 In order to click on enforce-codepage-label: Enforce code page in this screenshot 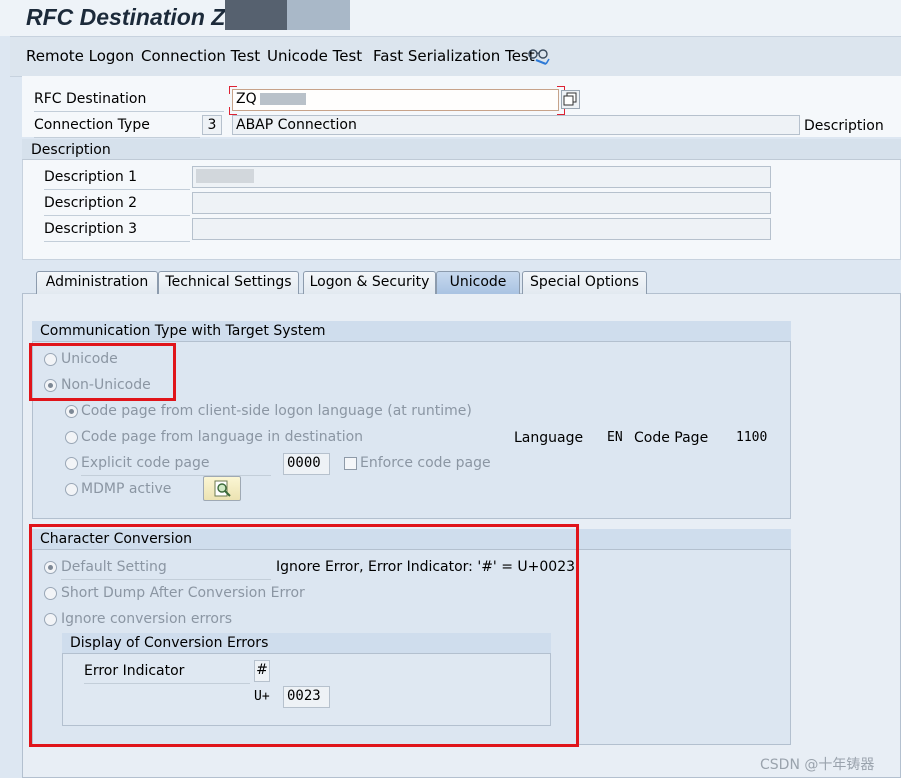, I will do `click(425, 463)`.